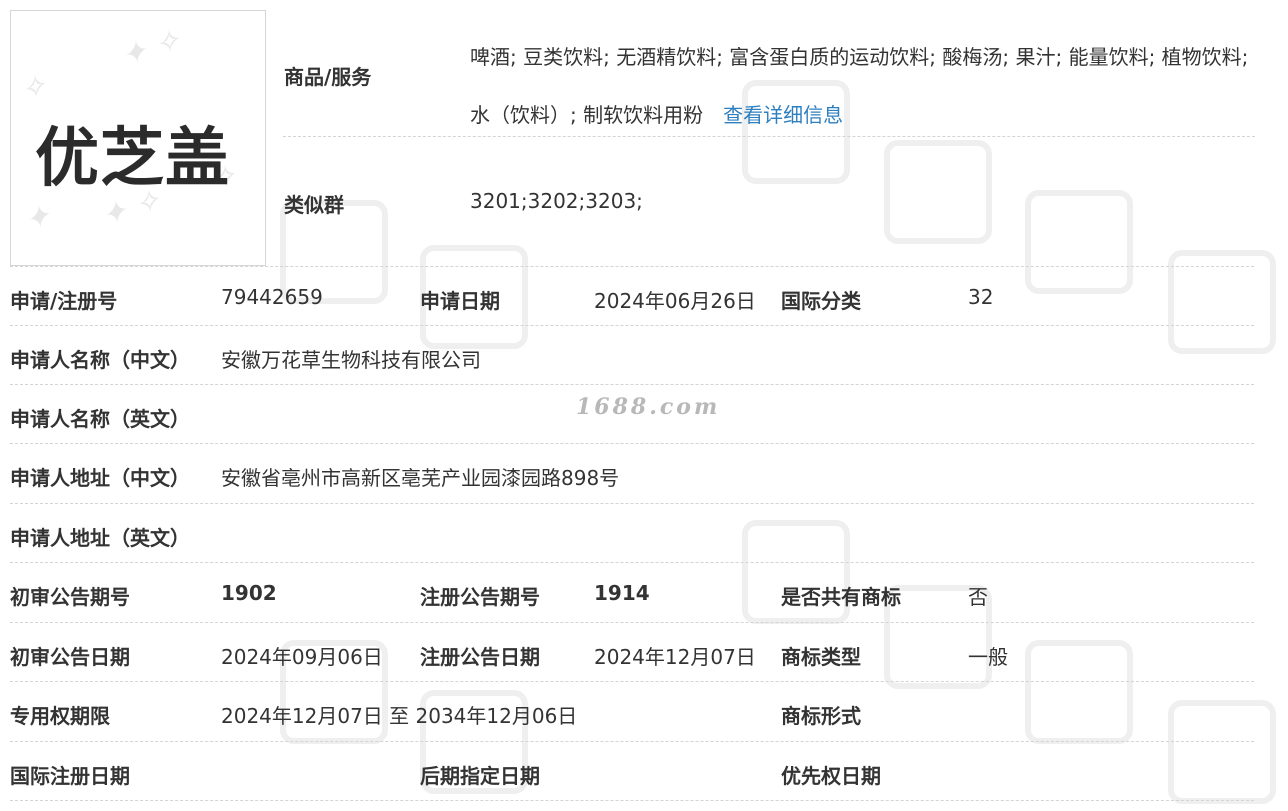 This screenshot has height=811, width=1288. What do you see at coordinates (632, 532) in the screenshot?
I see `info-row-applicant-address-en: 申请人地址（英文）` at bounding box center [632, 532].